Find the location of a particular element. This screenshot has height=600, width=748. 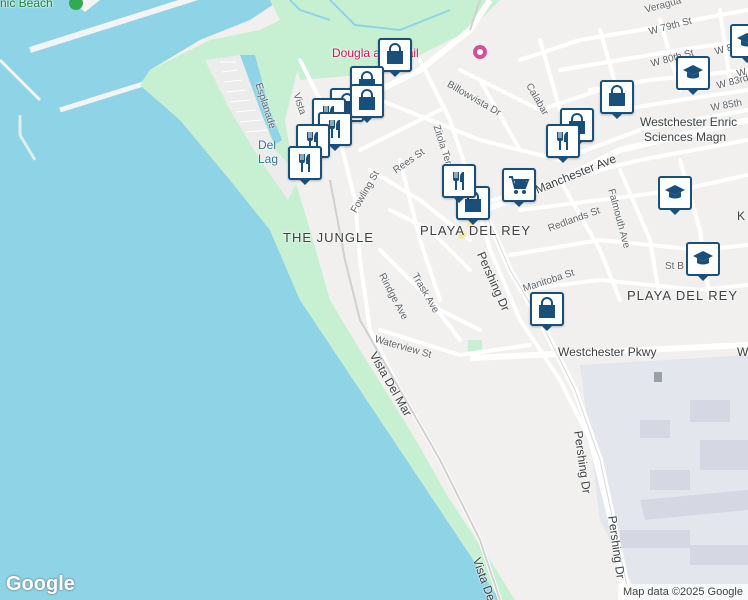

shopping-cart-icon is located at coordinates (519, 187).